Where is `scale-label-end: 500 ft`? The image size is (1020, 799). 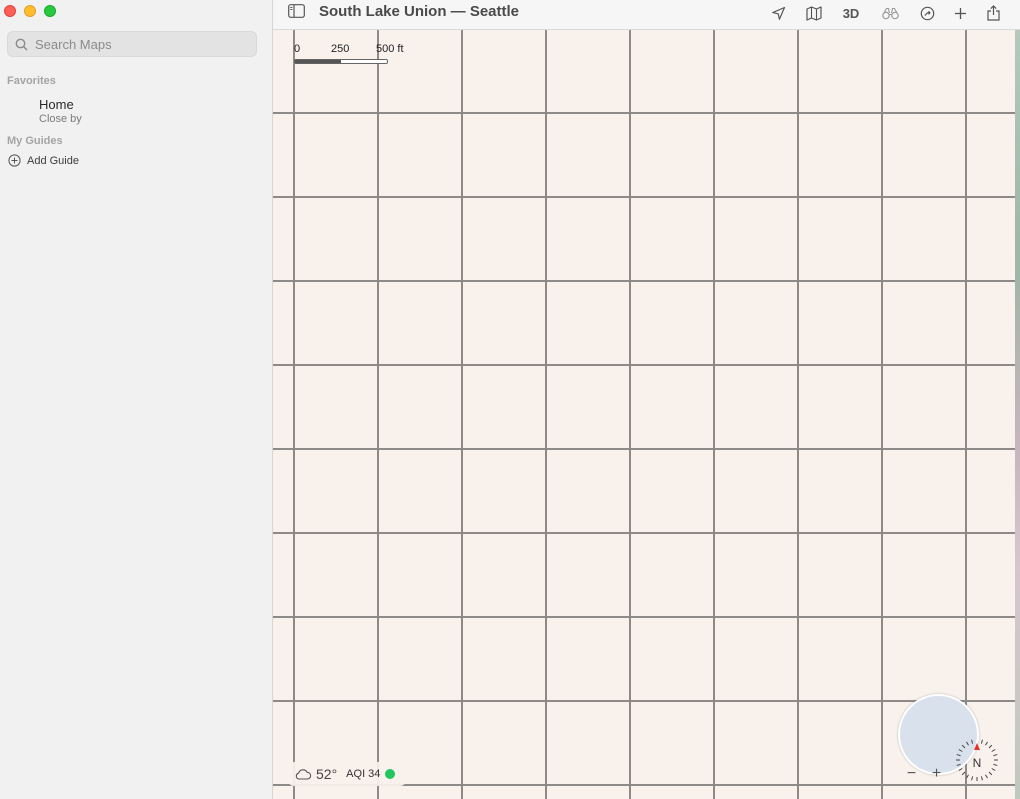
scale-label-end: 500 ft is located at coordinates (390, 49).